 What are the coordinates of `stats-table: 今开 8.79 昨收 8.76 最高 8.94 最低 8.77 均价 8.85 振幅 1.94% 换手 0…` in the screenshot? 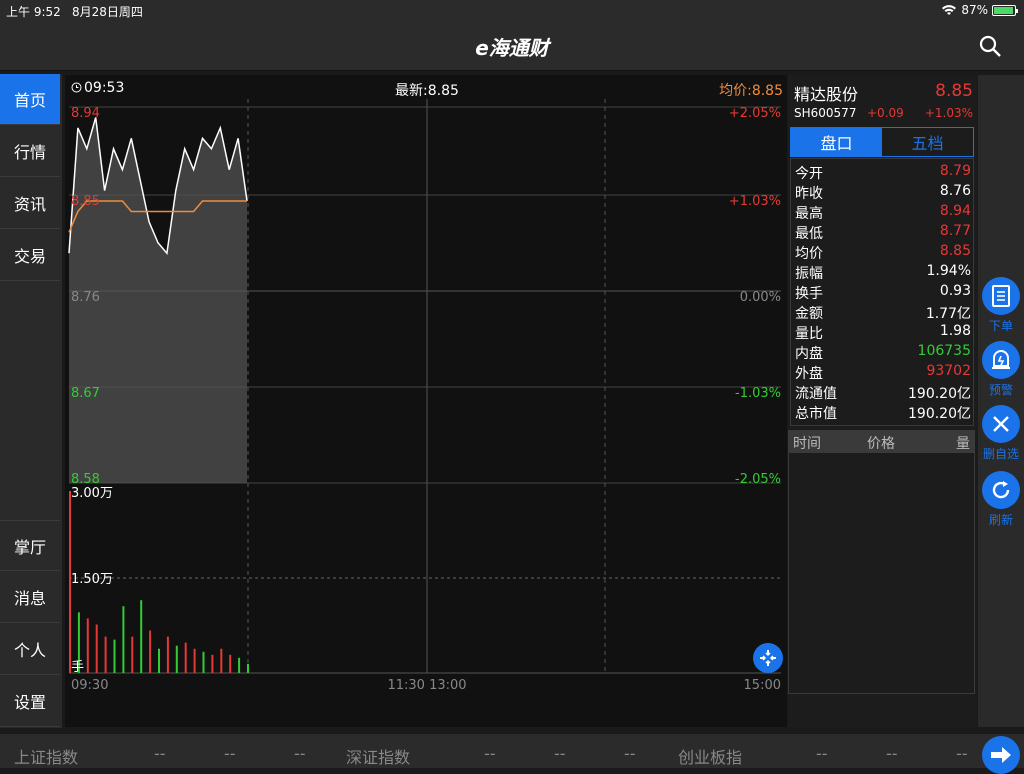 It's located at (882, 292).